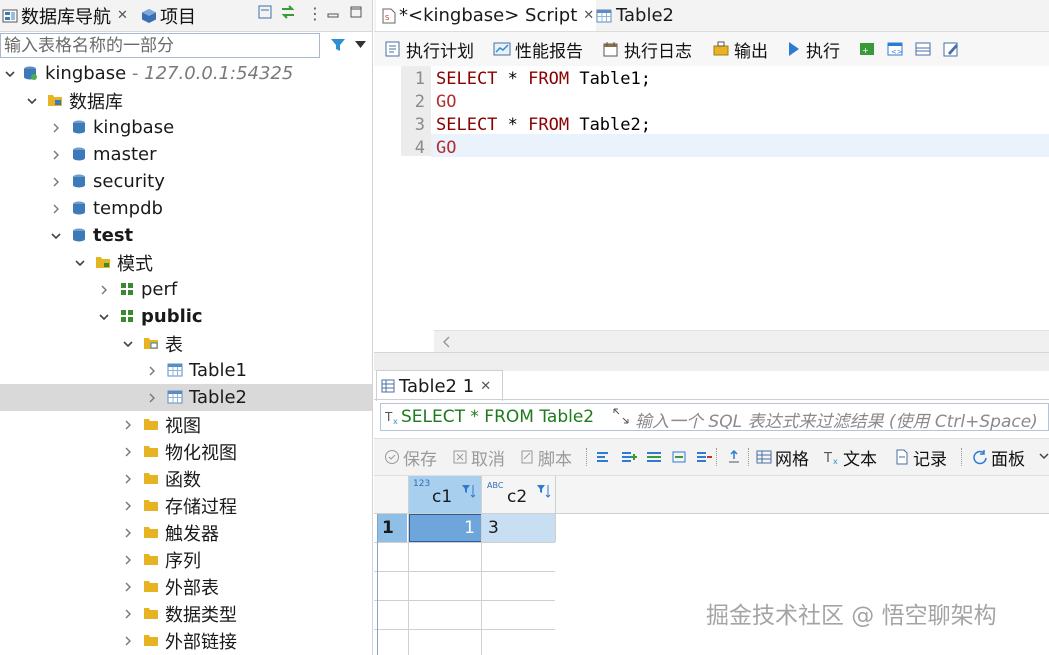  What do you see at coordinates (654, 457) in the screenshot?
I see `copy-row-icon` at bounding box center [654, 457].